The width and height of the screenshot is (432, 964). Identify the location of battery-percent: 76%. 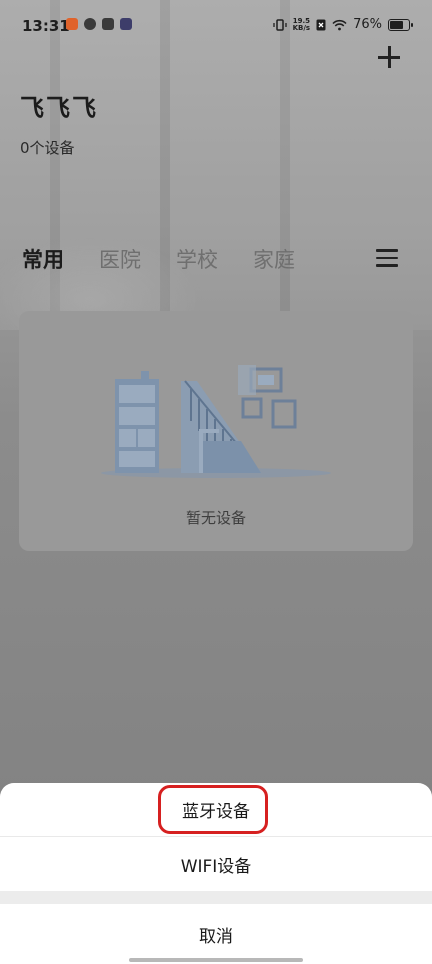
(367, 24).